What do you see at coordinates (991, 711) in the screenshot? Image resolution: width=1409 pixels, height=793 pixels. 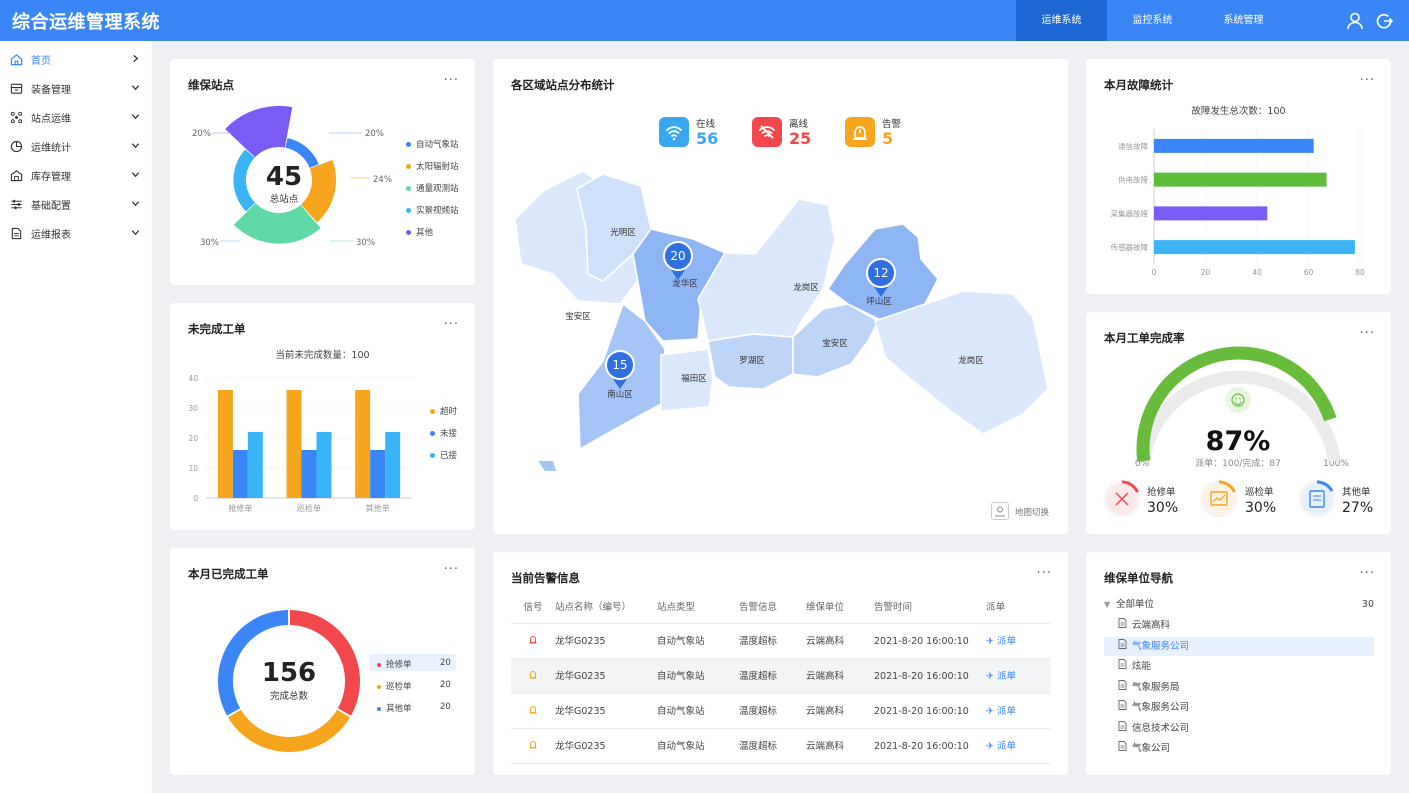 I see `send-icon: ✈` at bounding box center [991, 711].